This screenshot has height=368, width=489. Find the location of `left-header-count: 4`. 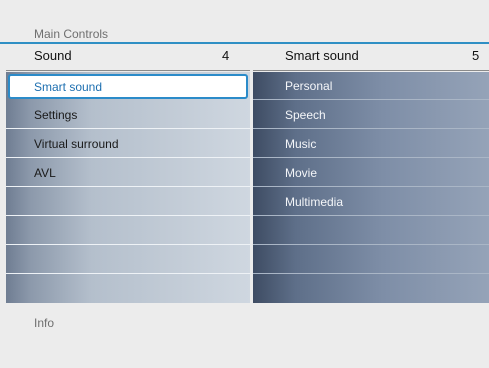

left-header-count: 4 is located at coordinates (226, 55).